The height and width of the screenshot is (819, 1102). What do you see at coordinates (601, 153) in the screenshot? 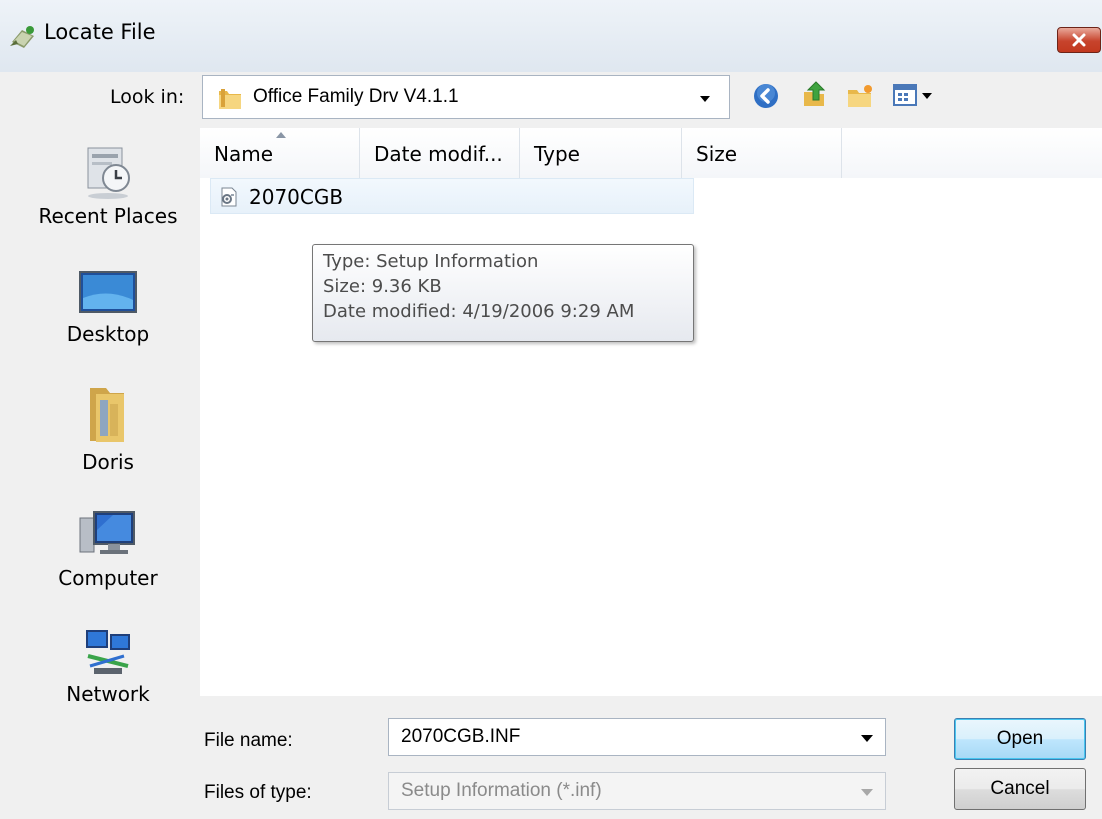
I see `column-header-type: Type` at bounding box center [601, 153].